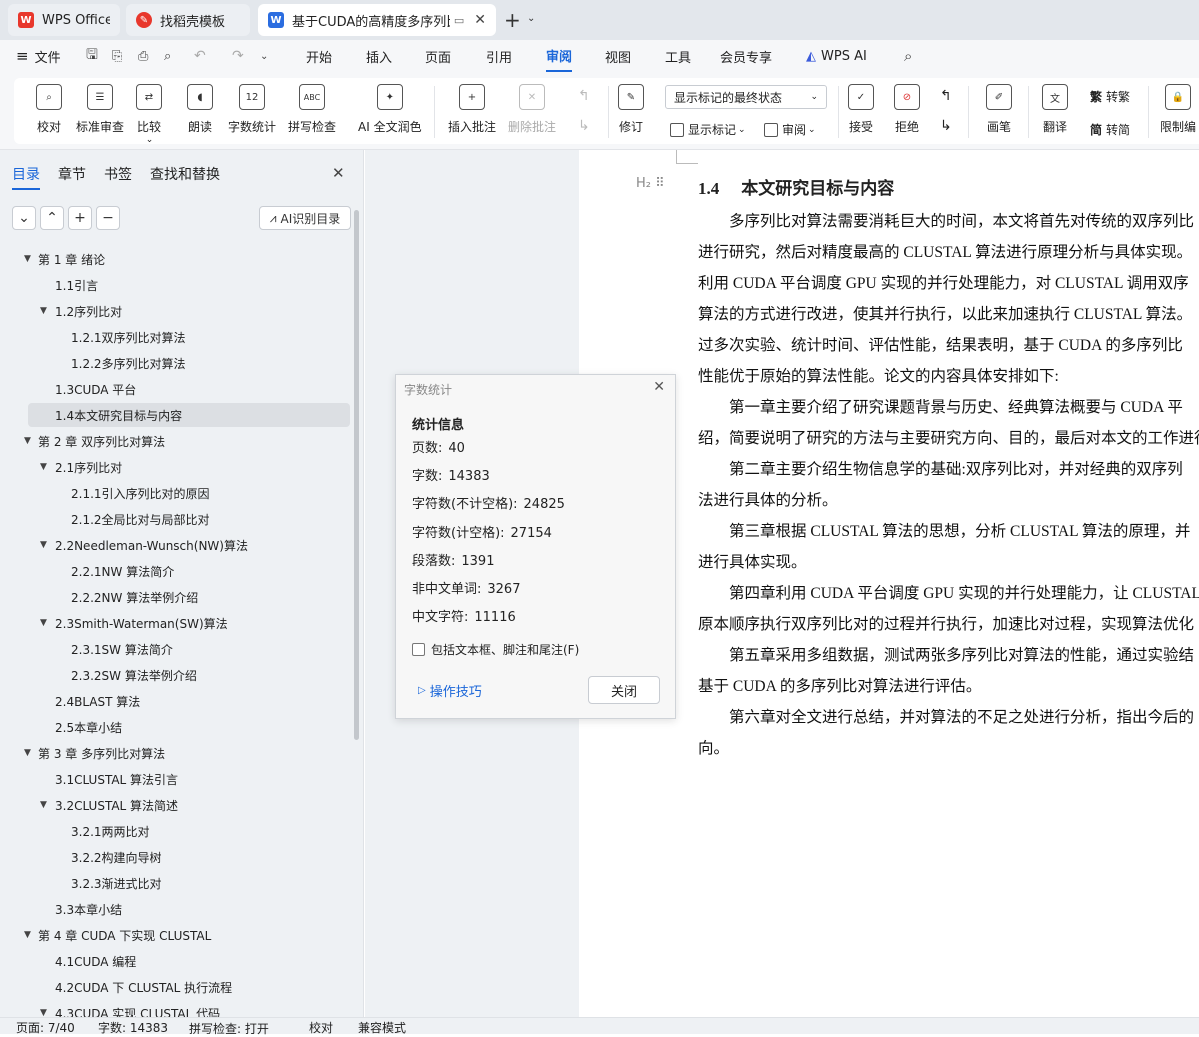  Describe the element at coordinates (624, 690) in the screenshot. I see `close-button: 关闭` at that location.